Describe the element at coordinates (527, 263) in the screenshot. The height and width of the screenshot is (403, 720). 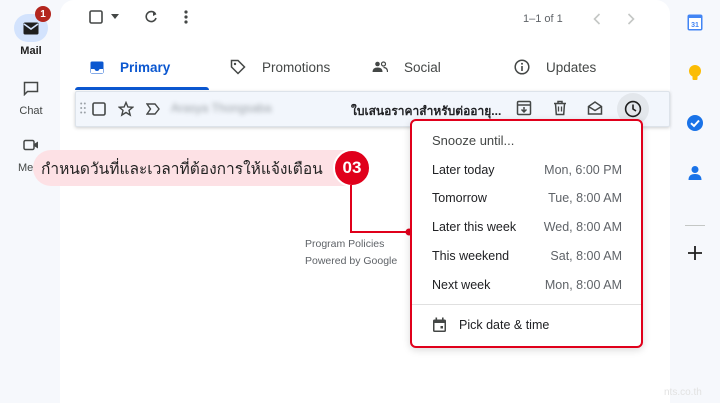
I see `snooze-option-this-weekend: This weekend Sat, 8:00 AM` at that location.